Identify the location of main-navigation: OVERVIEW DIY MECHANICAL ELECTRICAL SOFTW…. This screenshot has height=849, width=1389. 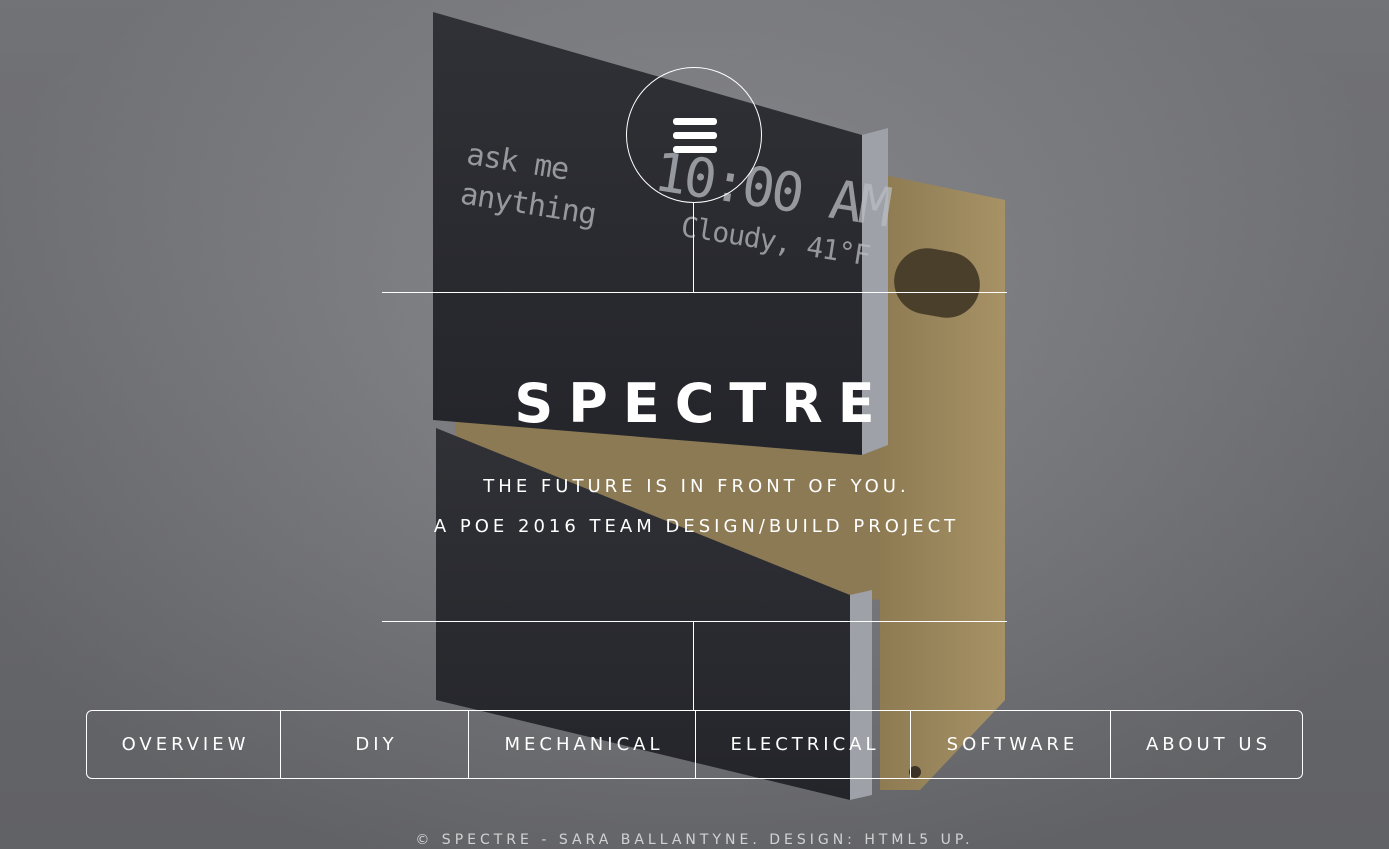
(694, 744).